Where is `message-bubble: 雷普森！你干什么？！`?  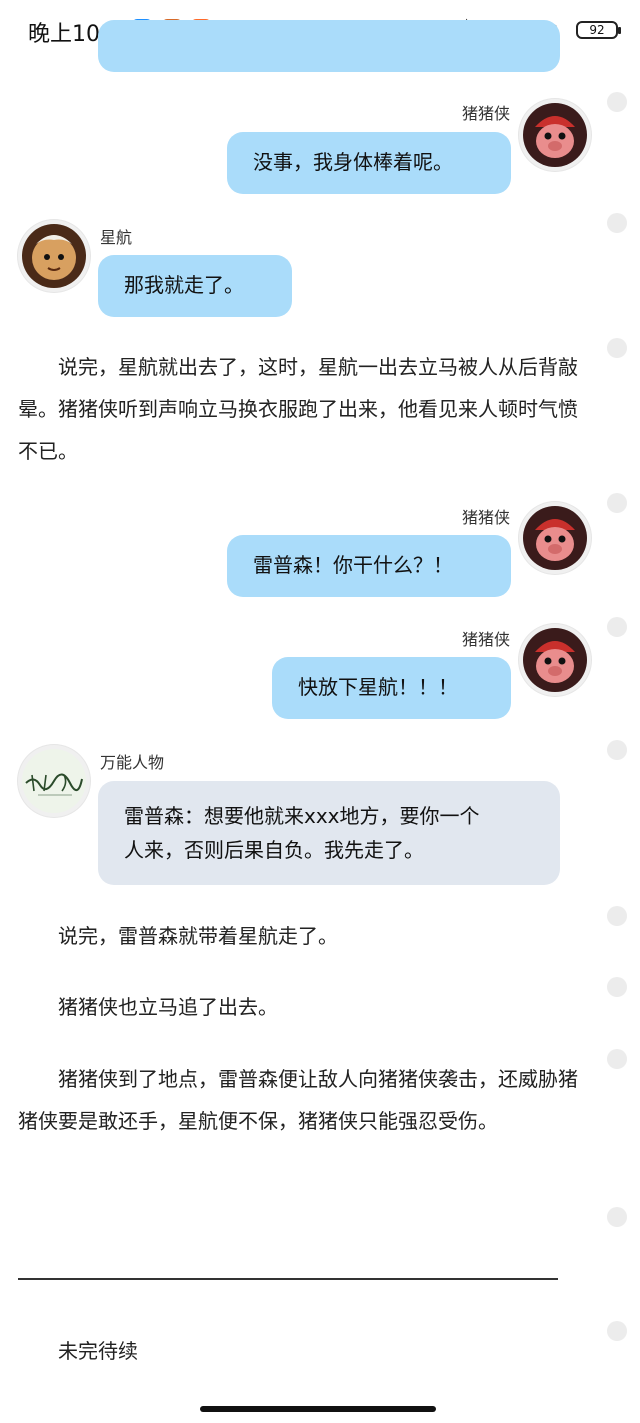
message-bubble: 雷普森！你干什么？！ is located at coordinates (369, 566).